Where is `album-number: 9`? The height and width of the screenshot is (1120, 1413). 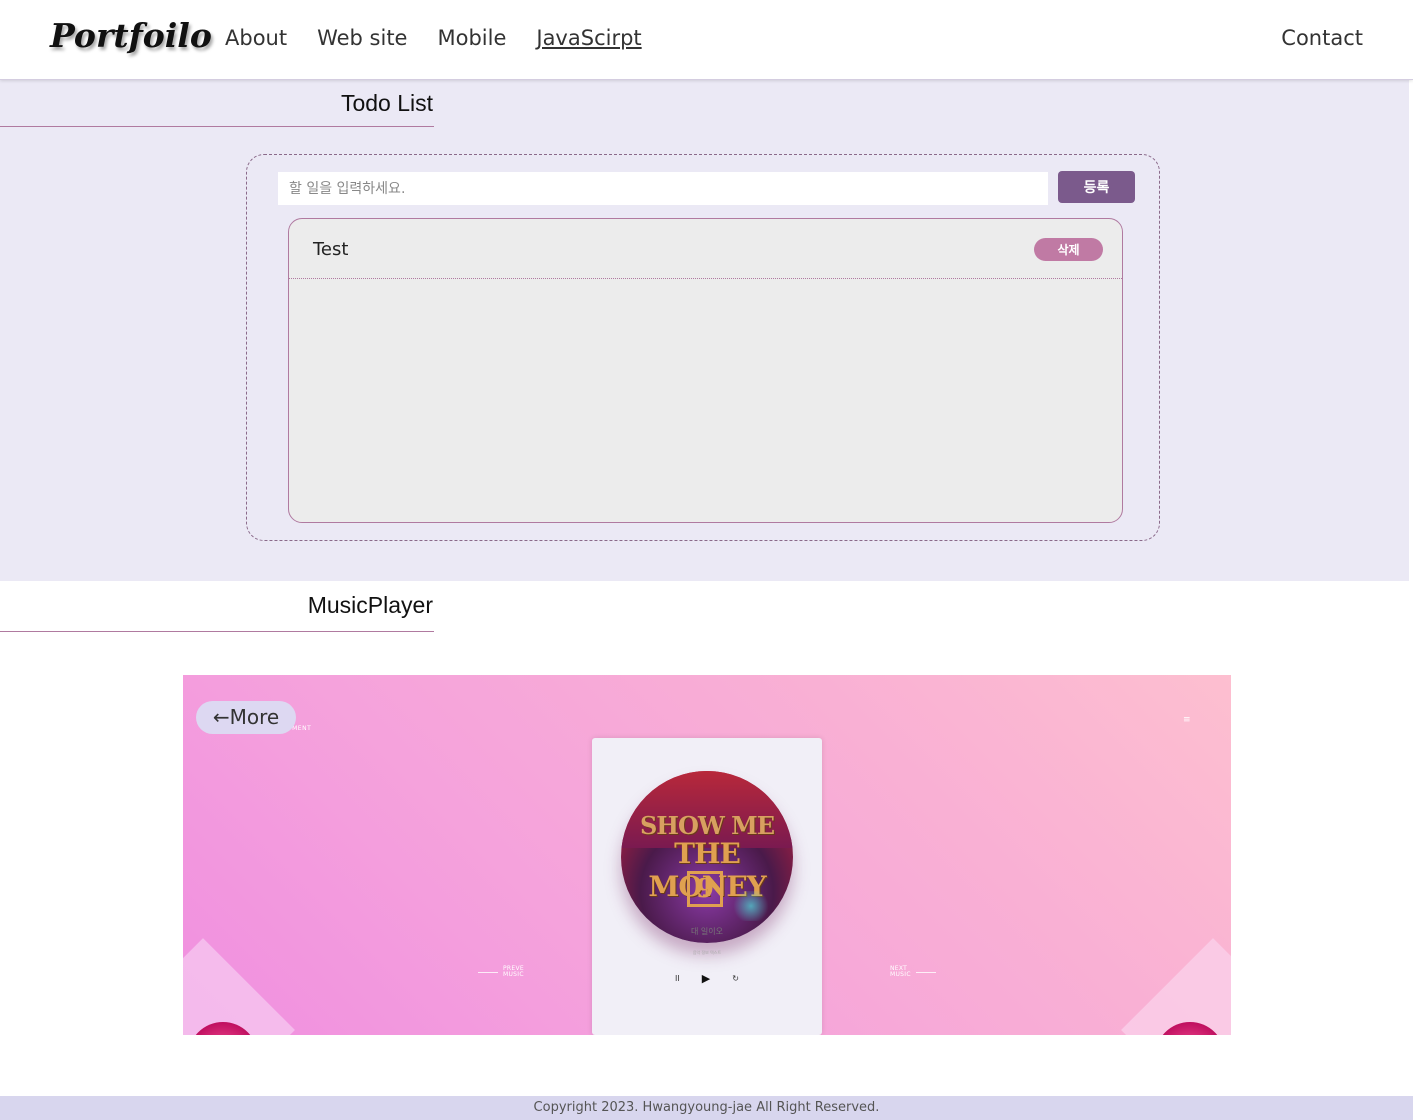 album-number: 9 is located at coordinates (705, 889).